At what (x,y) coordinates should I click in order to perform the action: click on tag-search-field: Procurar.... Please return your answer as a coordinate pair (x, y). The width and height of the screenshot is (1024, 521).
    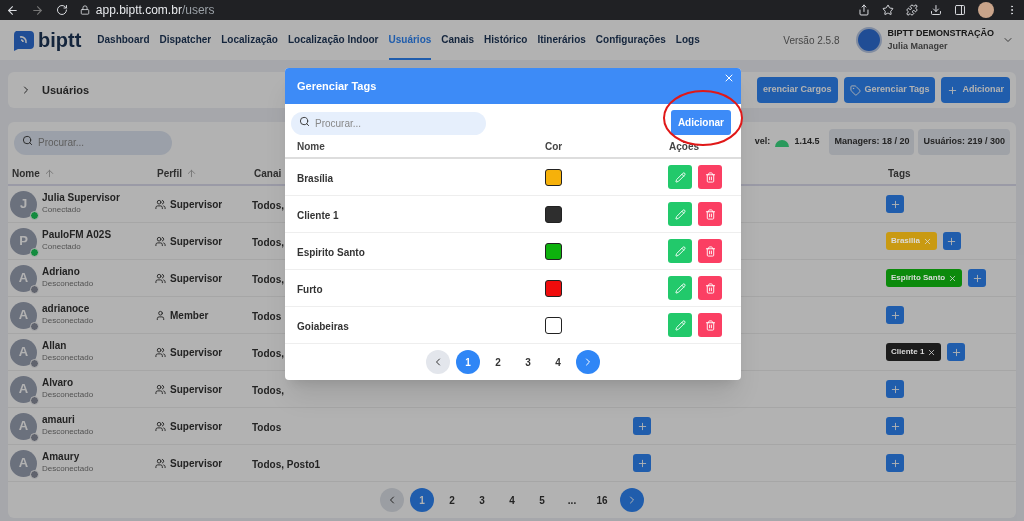
    Looking at the image, I should click on (388, 123).